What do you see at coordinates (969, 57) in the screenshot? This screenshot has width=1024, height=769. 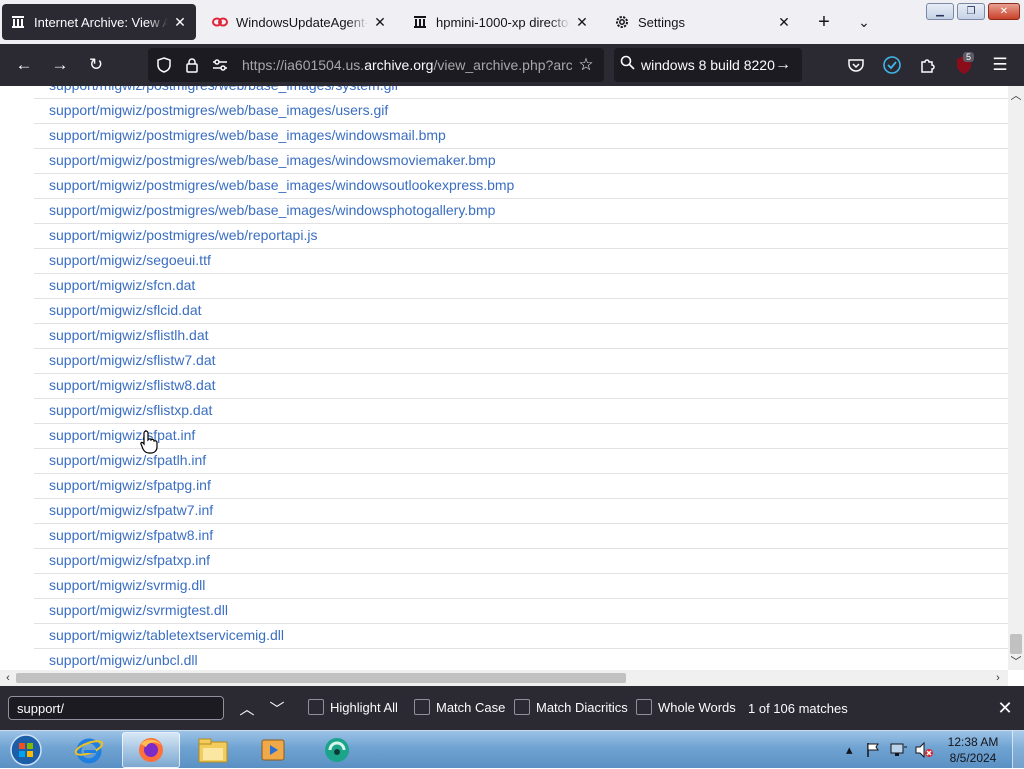 I see `extension-badge: 5` at bounding box center [969, 57].